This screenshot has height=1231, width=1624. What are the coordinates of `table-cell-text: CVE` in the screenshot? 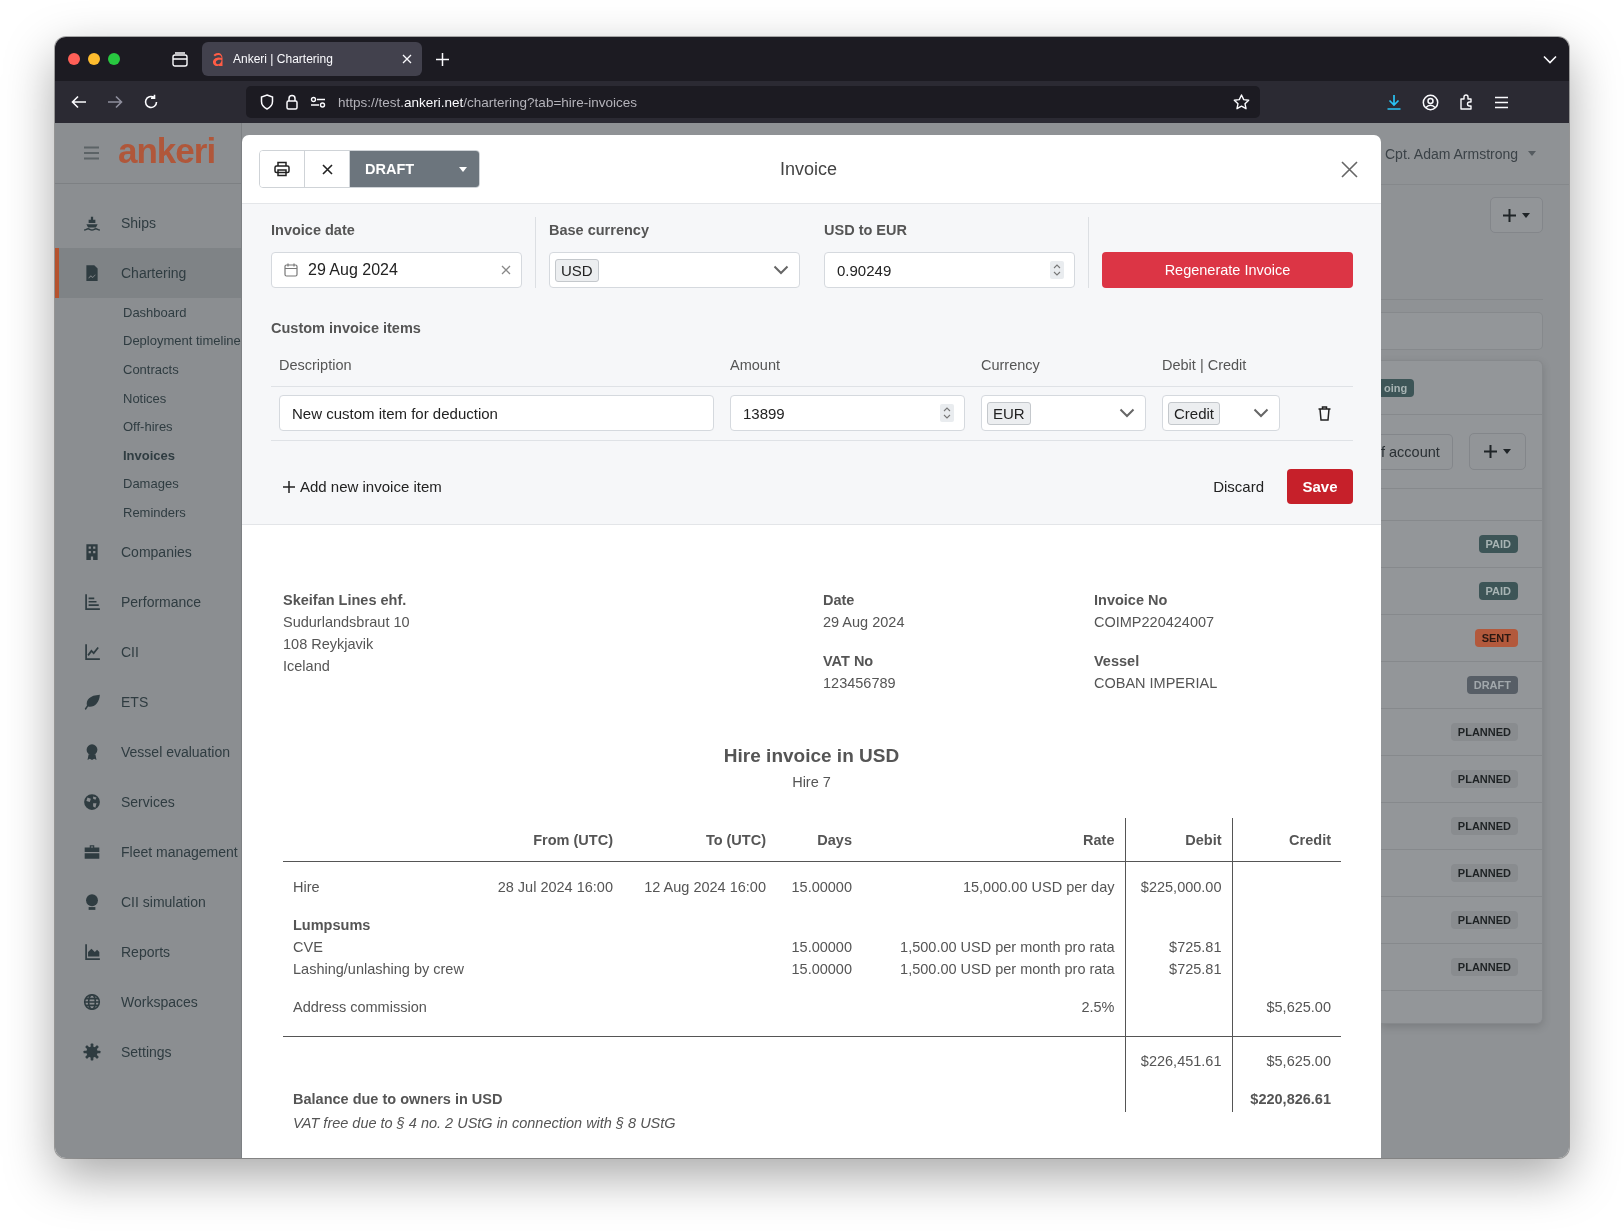 It's located at (308, 947).